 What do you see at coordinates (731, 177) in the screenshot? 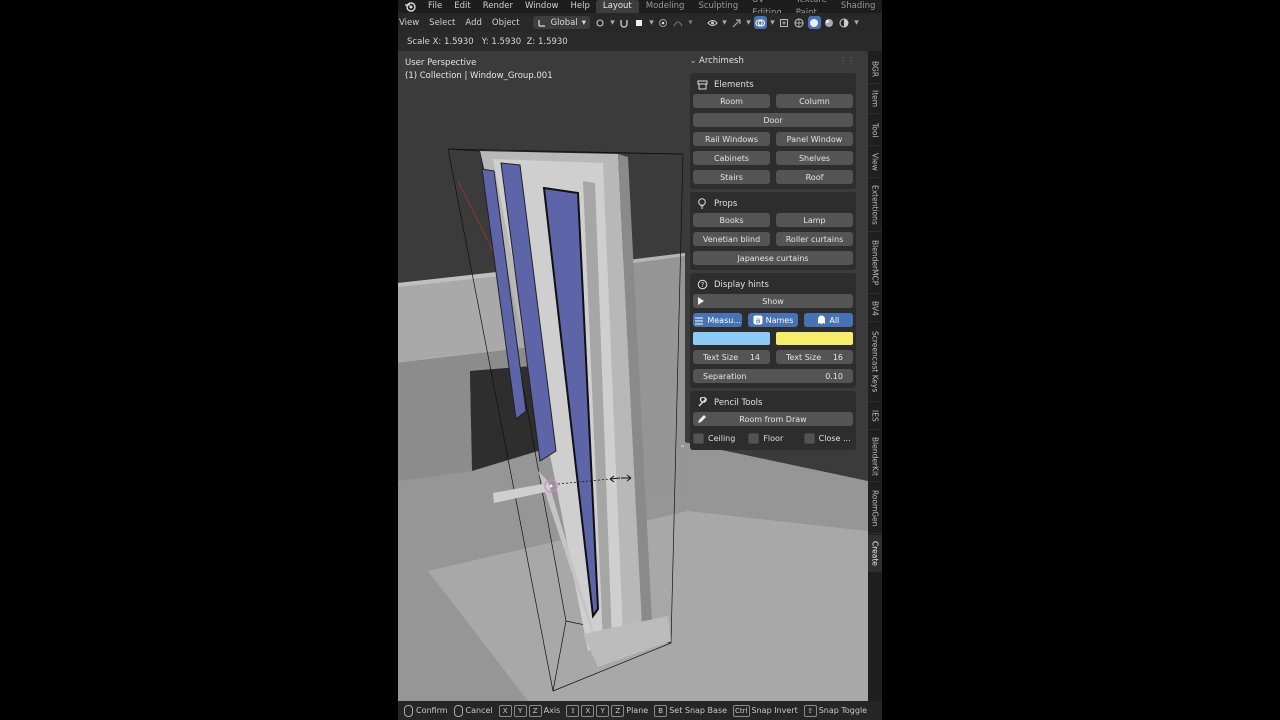
I see `stairs-button: Stairs` at bounding box center [731, 177].